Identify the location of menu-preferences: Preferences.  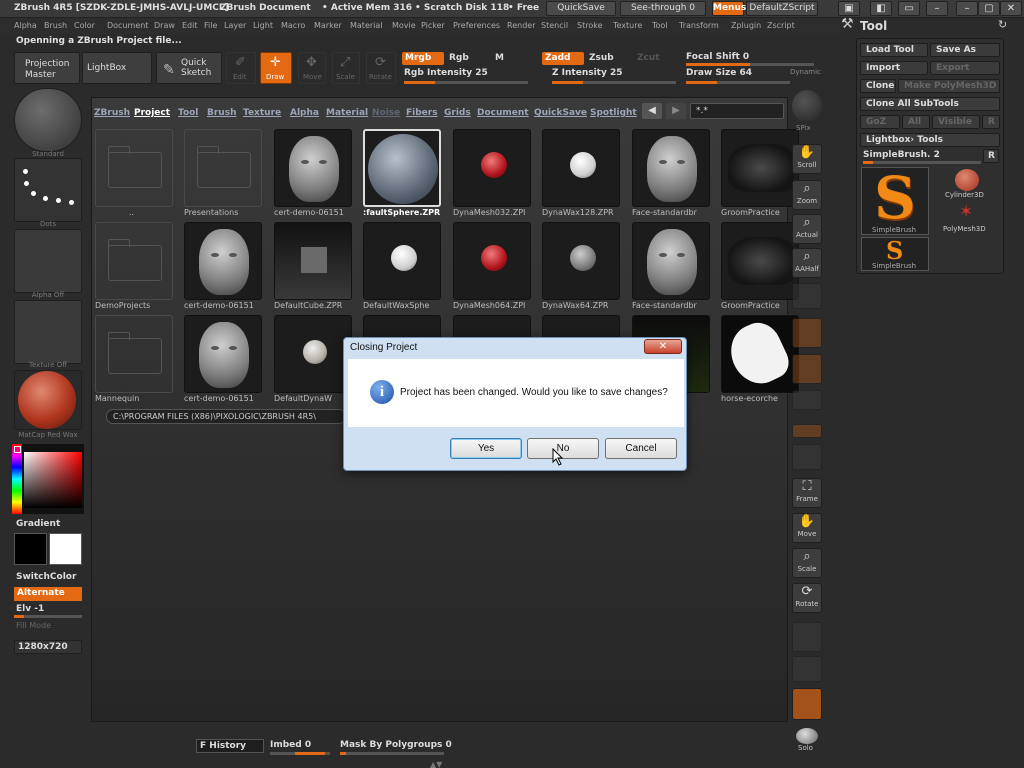
(476, 25).